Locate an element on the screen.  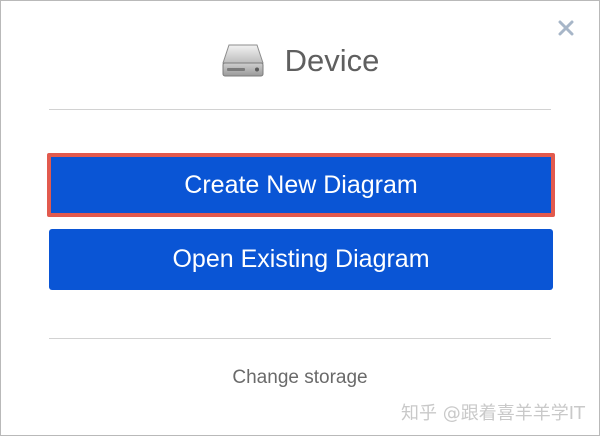
dialog-title: Device is located at coordinates (332, 60).